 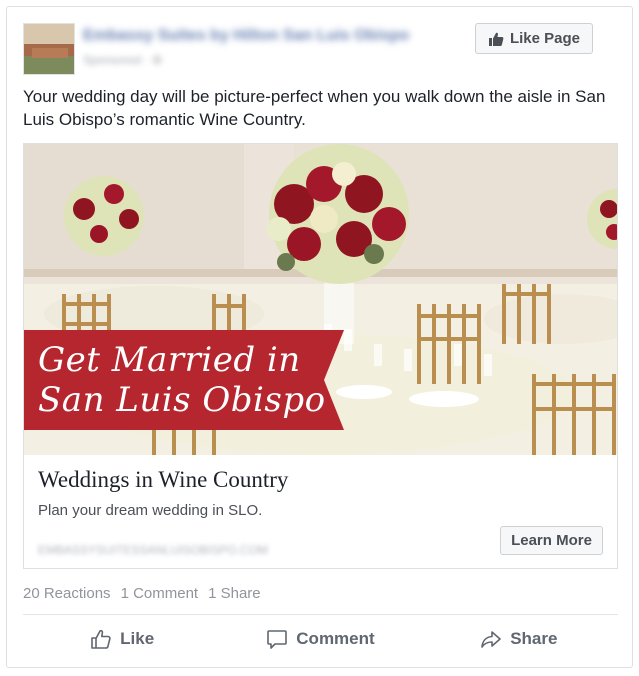 What do you see at coordinates (277, 639) in the screenshot?
I see `speech-bubble-icon` at bounding box center [277, 639].